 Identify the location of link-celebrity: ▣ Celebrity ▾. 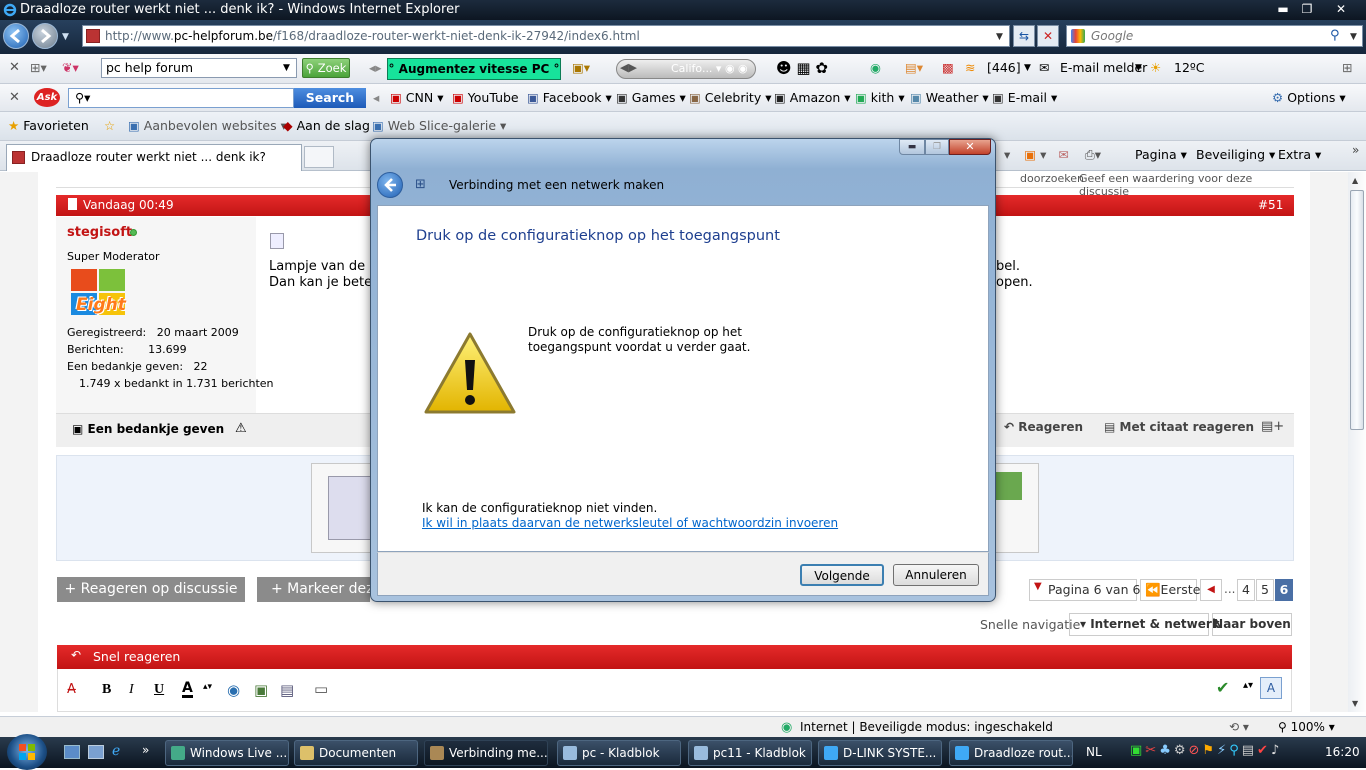
(730, 98).